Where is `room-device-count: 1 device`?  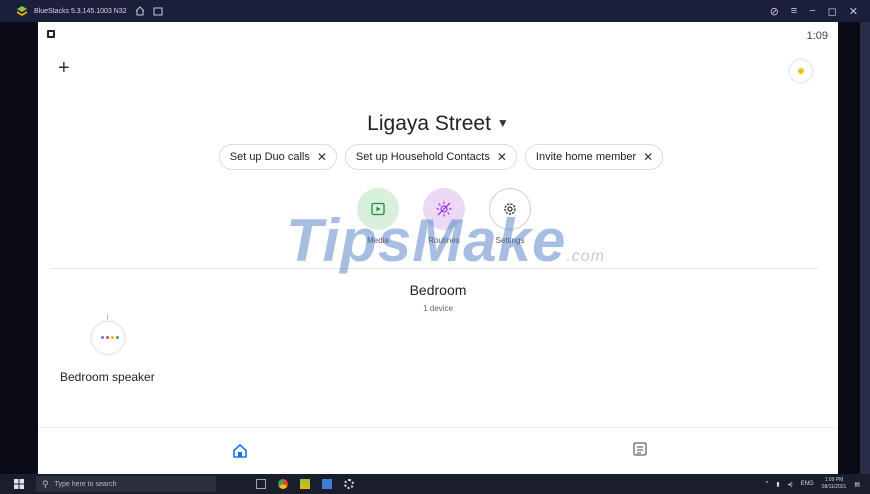 room-device-count: 1 device is located at coordinates (438, 308).